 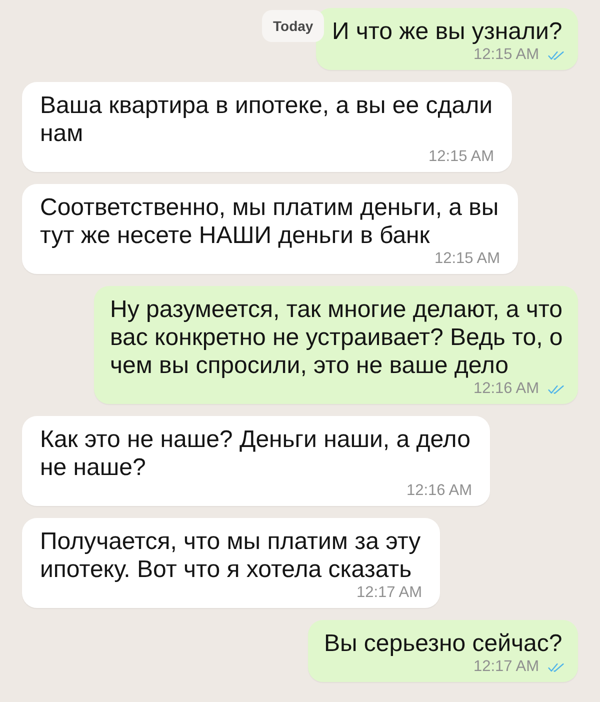 What do you see at coordinates (337, 338) in the screenshot?
I see `message-text: Ну разумеется, так многие делают, а что вас конкретно не устраивает? Ведь то, о чем вы спросили, это не ваше дело` at bounding box center [337, 338].